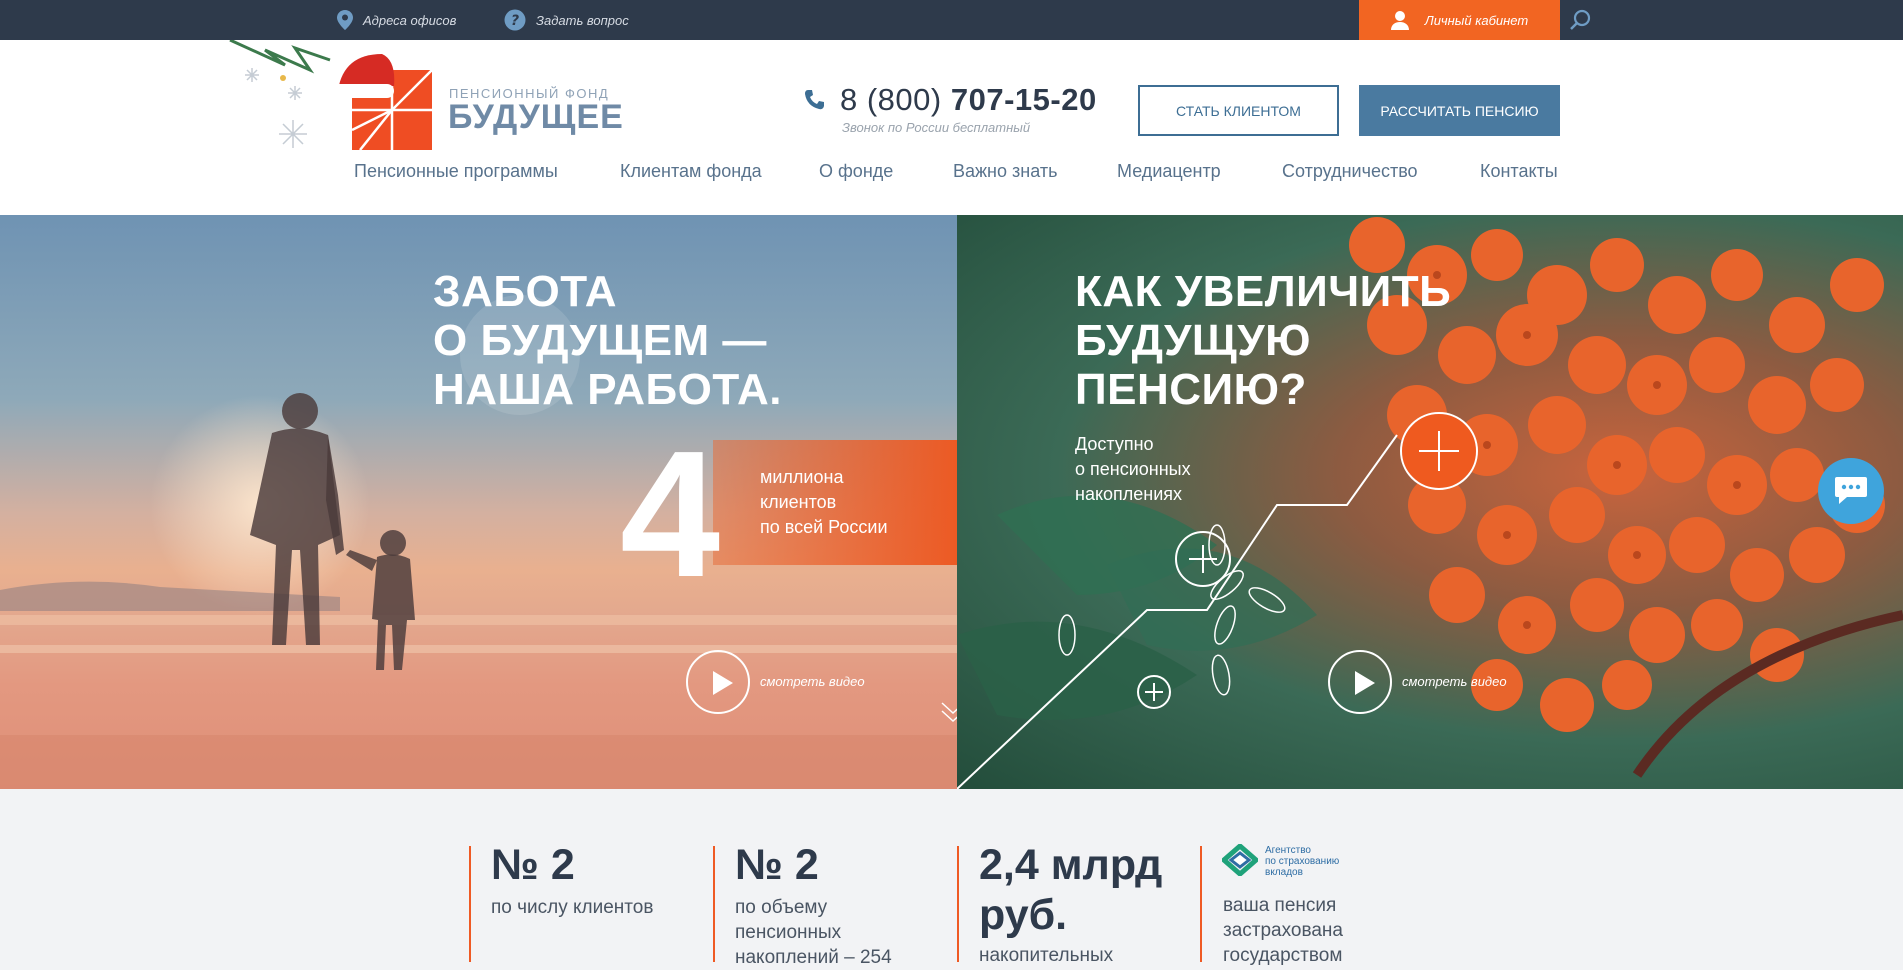 The height and width of the screenshot is (970, 1903). What do you see at coordinates (410, 20) in the screenshot?
I see `offices-label: Адреса офисов` at bounding box center [410, 20].